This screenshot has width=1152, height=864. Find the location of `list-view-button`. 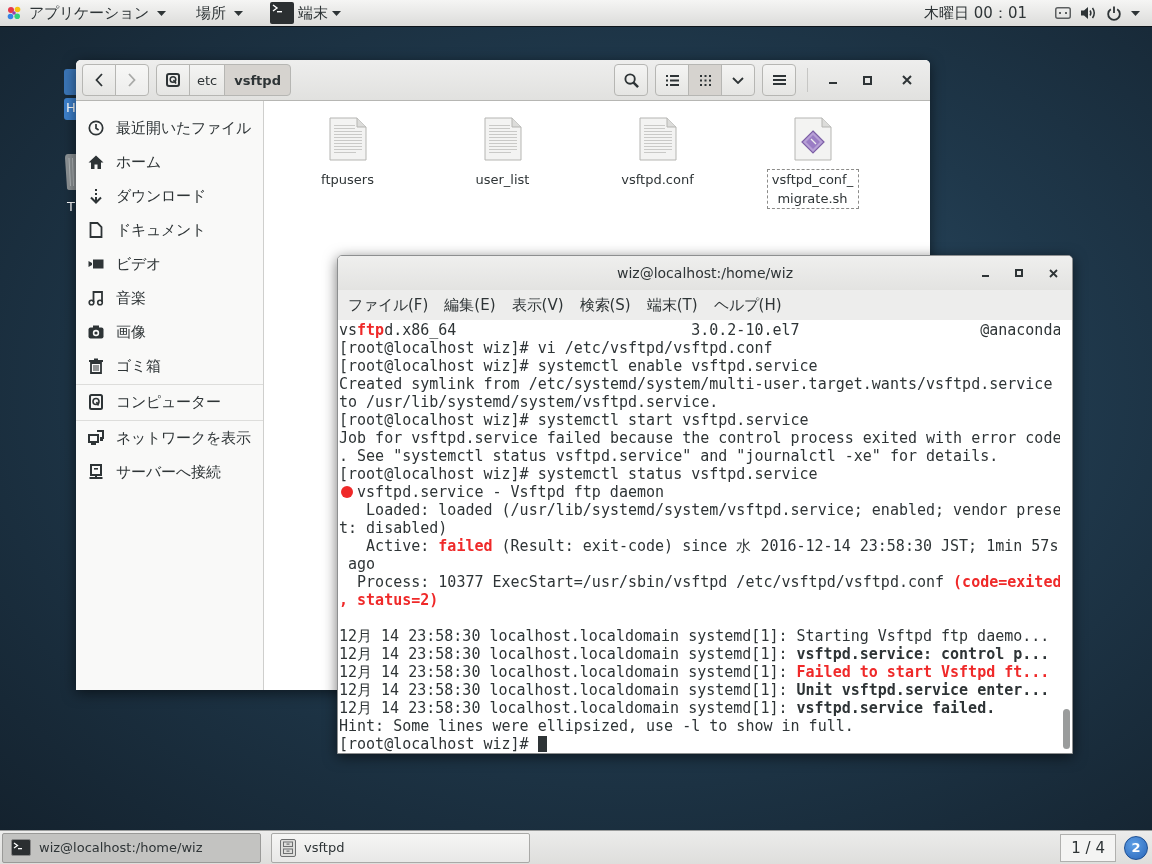

list-view-button is located at coordinates (672, 80).